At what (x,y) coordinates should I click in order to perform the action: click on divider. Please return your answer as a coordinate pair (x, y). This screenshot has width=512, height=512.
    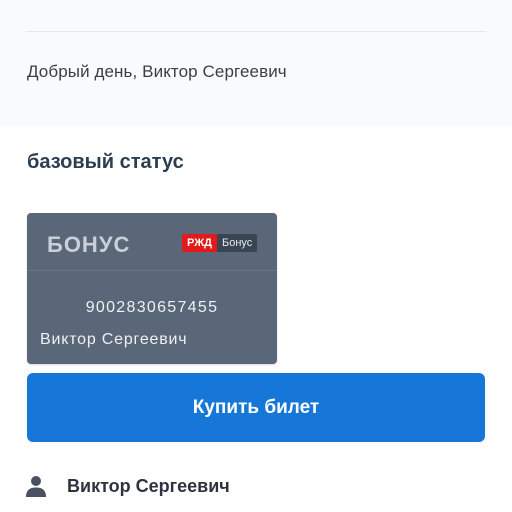
    Looking at the image, I should click on (256, 31).